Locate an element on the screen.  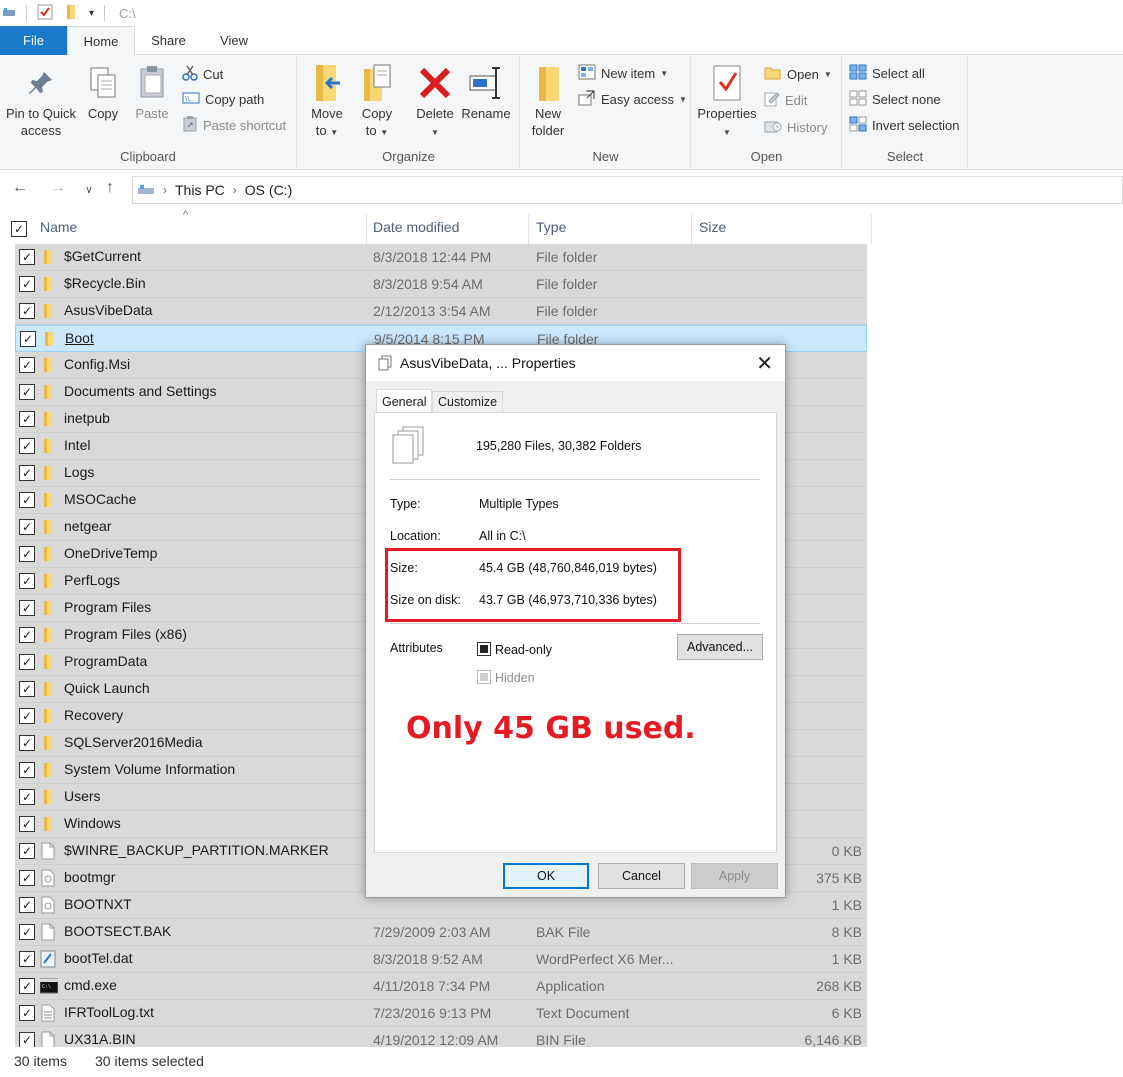
file-name: IFRToolLog.txt is located at coordinates (109, 1012).